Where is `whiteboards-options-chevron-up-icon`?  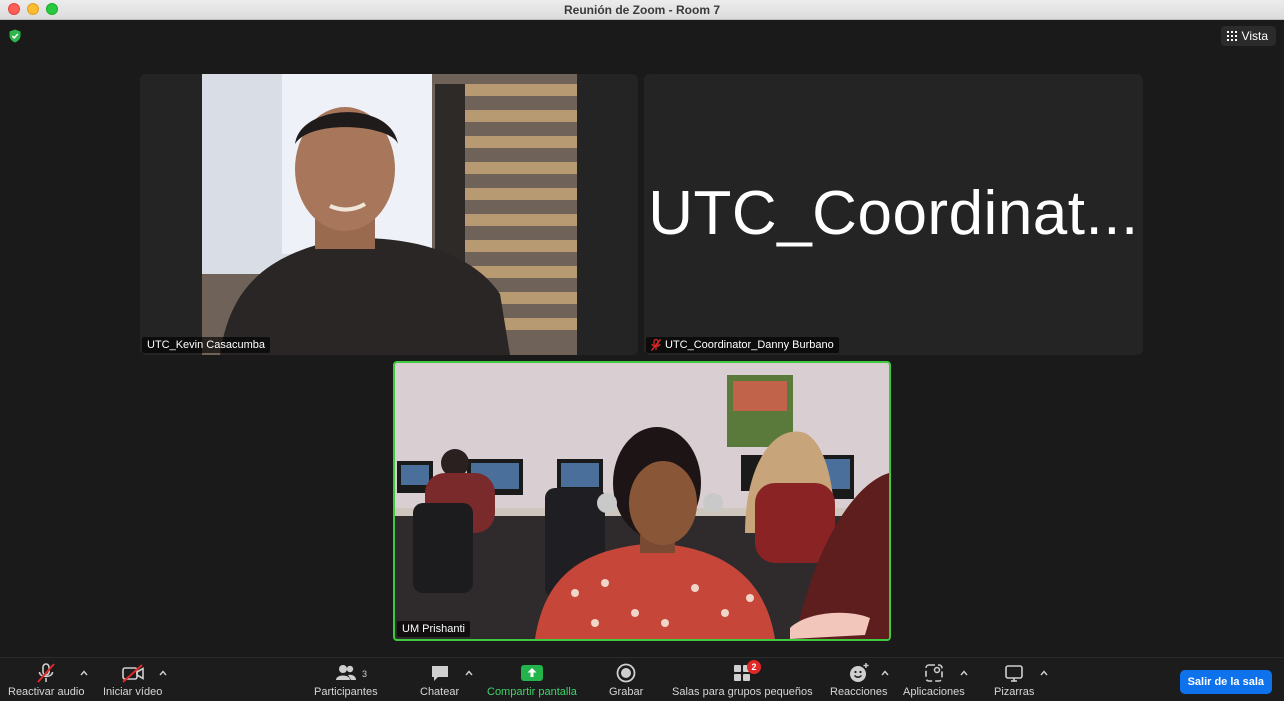 whiteboards-options-chevron-up-icon is located at coordinates (1044, 673).